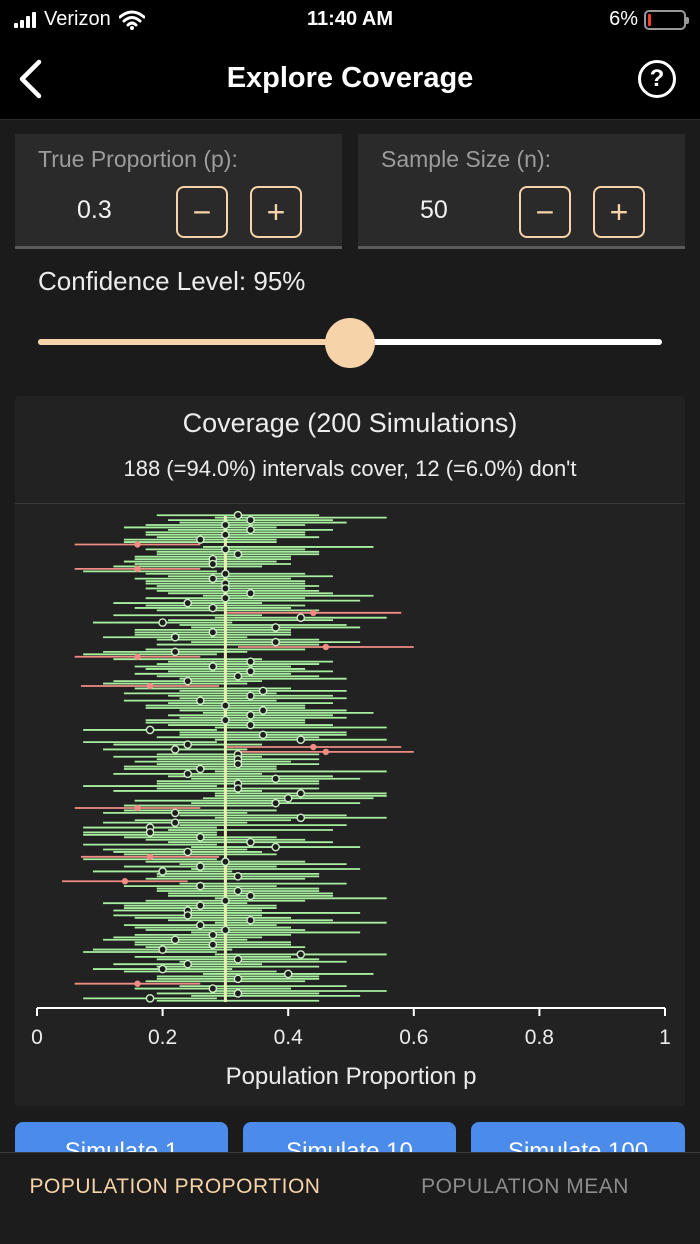 The height and width of the screenshot is (1244, 700). What do you see at coordinates (466, 159) in the screenshot?
I see `sample-size-label: Sample Size (n):` at bounding box center [466, 159].